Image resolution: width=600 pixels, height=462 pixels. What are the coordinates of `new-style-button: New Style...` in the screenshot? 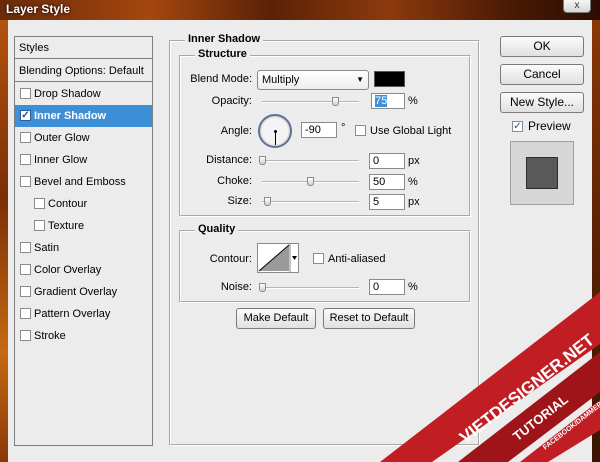 It's located at (542, 102).